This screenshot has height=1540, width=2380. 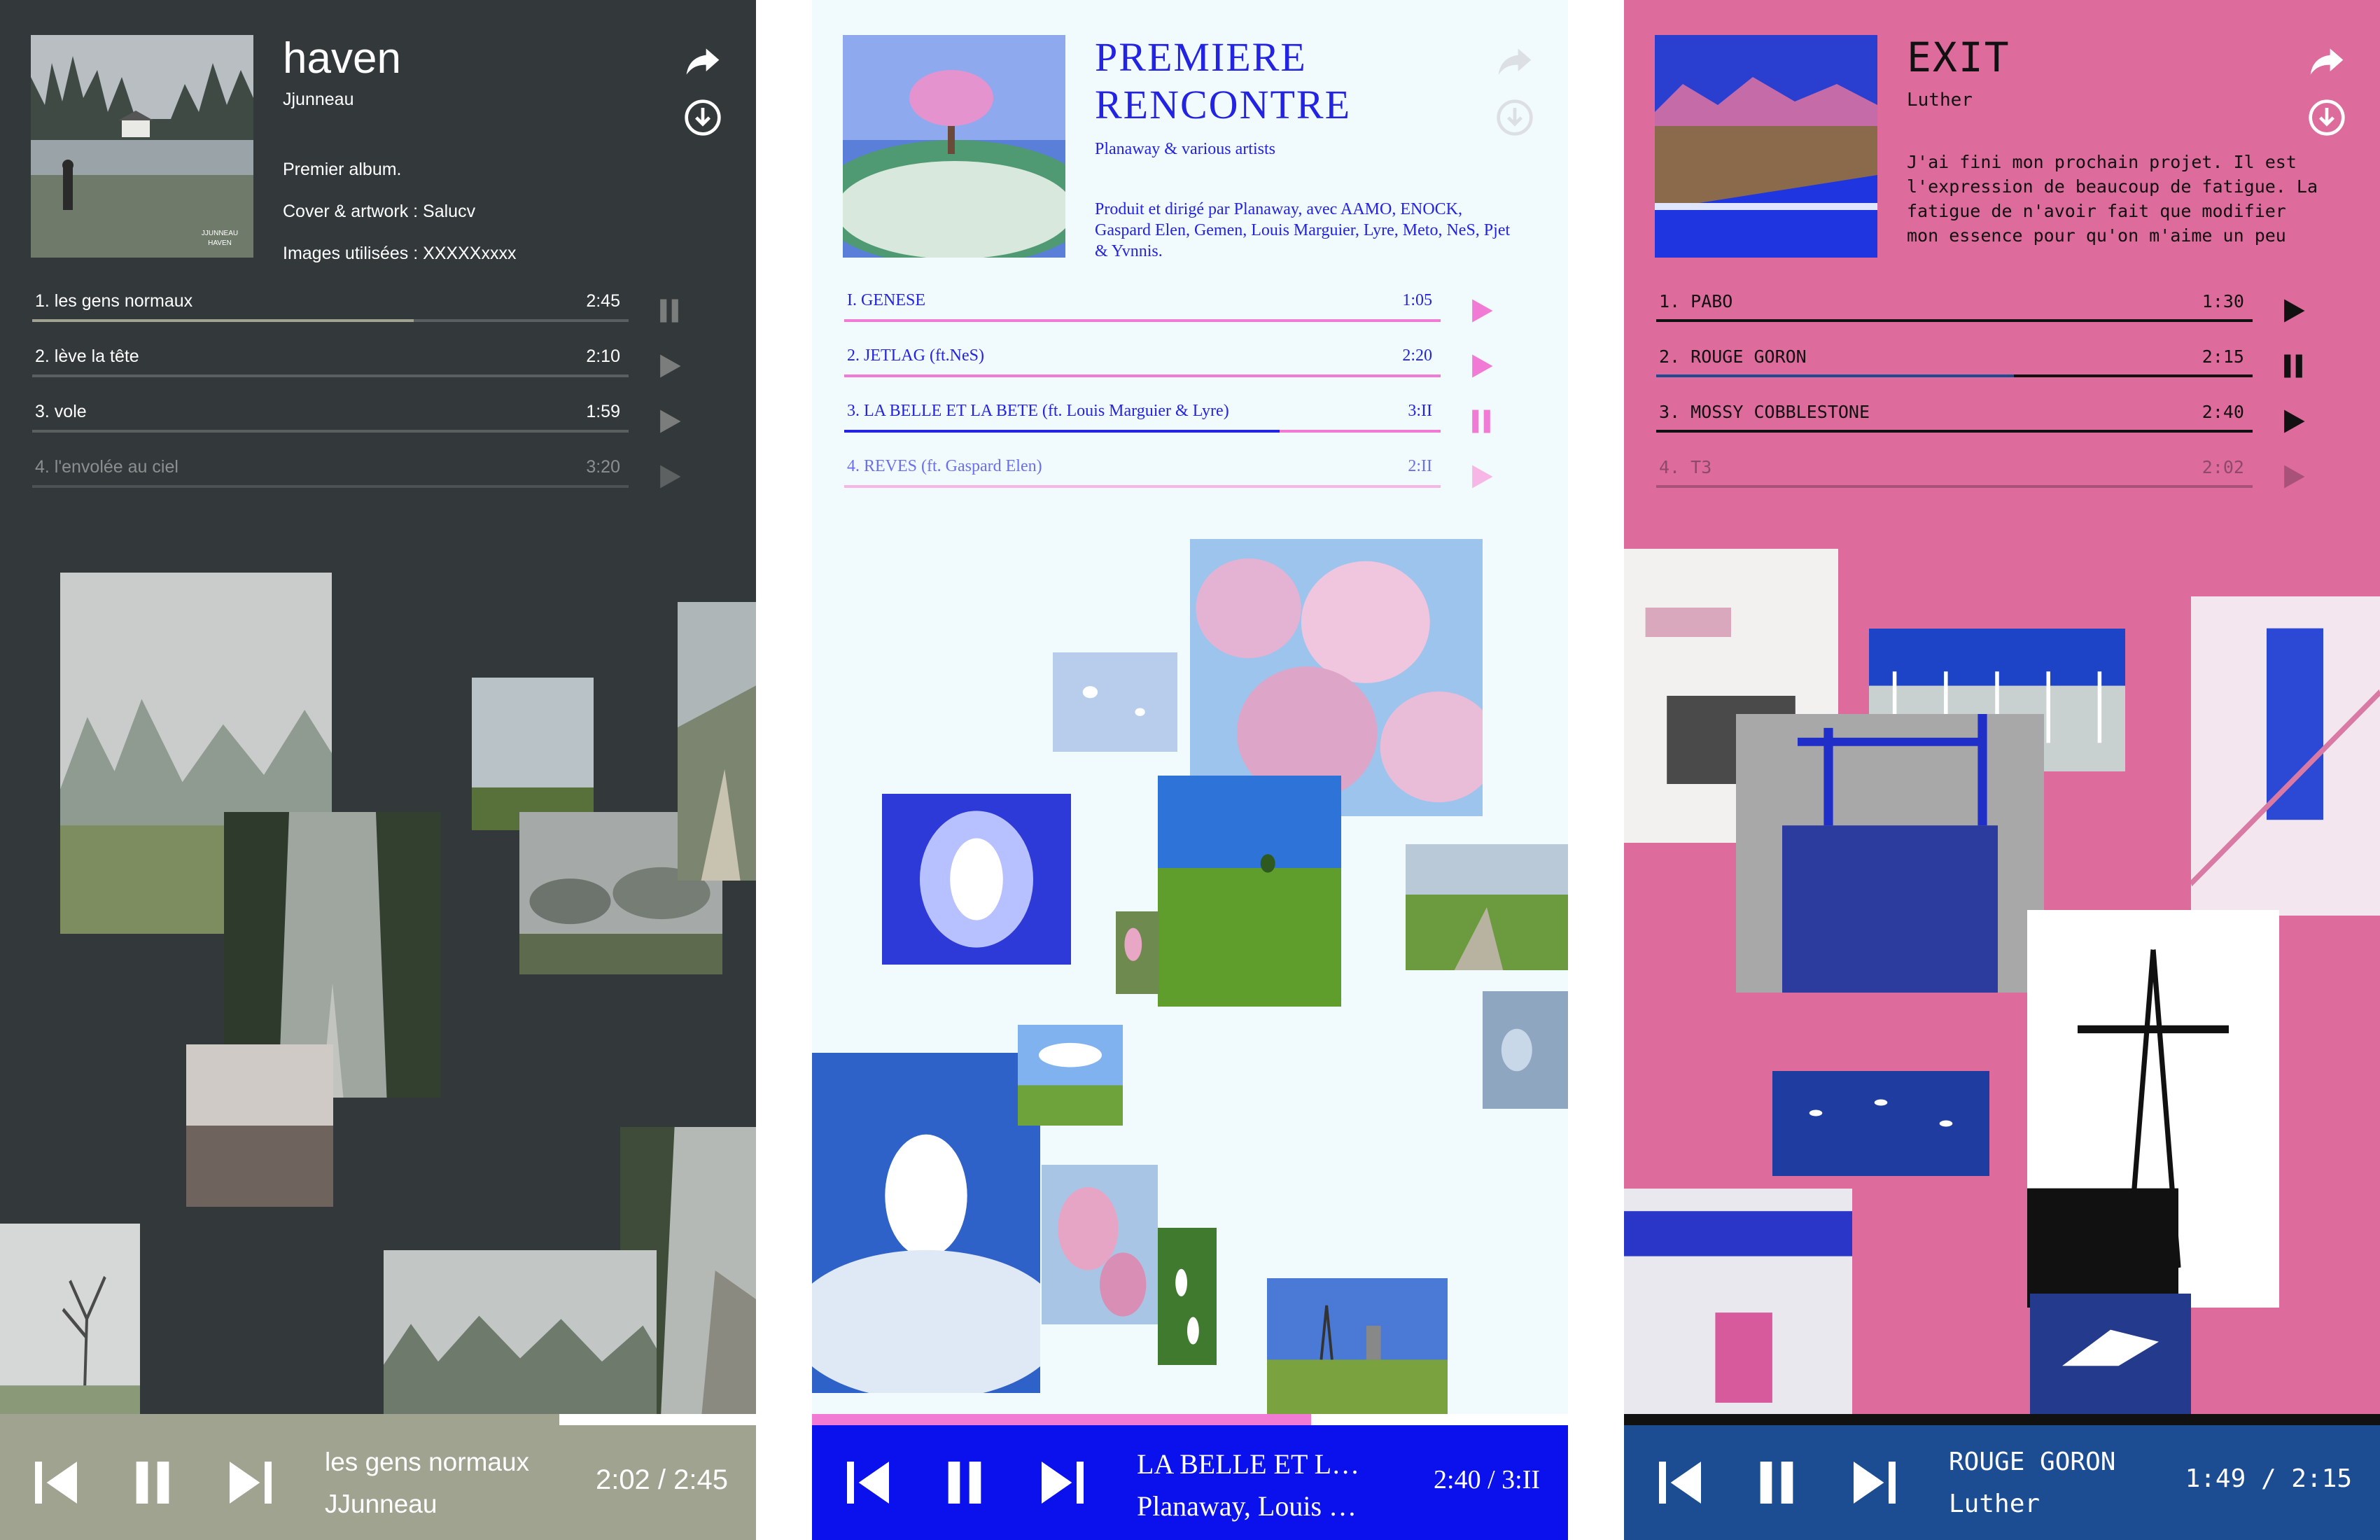 What do you see at coordinates (280, 1419) in the screenshot?
I see `playback-progress-fill` at bounding box center [280, 1419].